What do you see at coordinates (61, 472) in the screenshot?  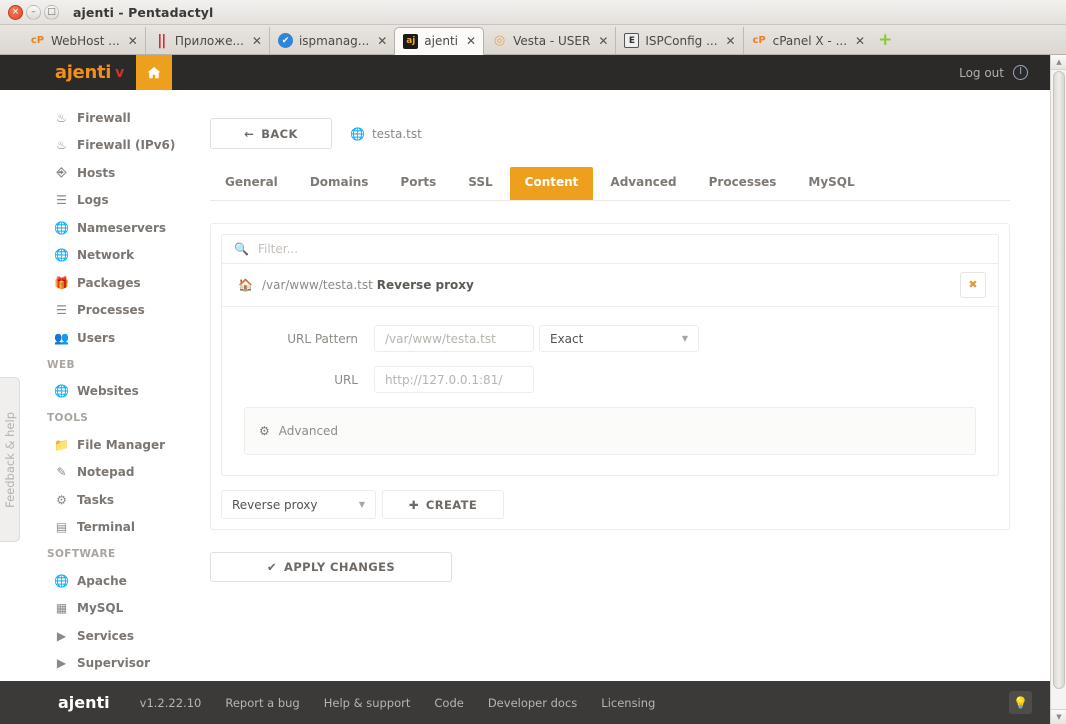 I see `pencil-square-icon: ✎` at bounding box center [61, 472].